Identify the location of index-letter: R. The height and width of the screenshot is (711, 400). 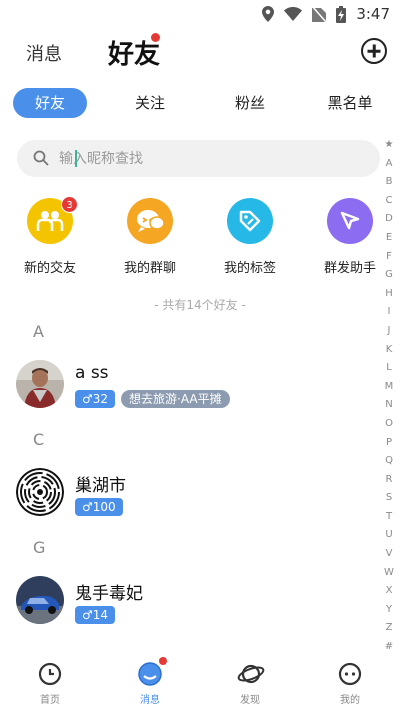
(389, 480).